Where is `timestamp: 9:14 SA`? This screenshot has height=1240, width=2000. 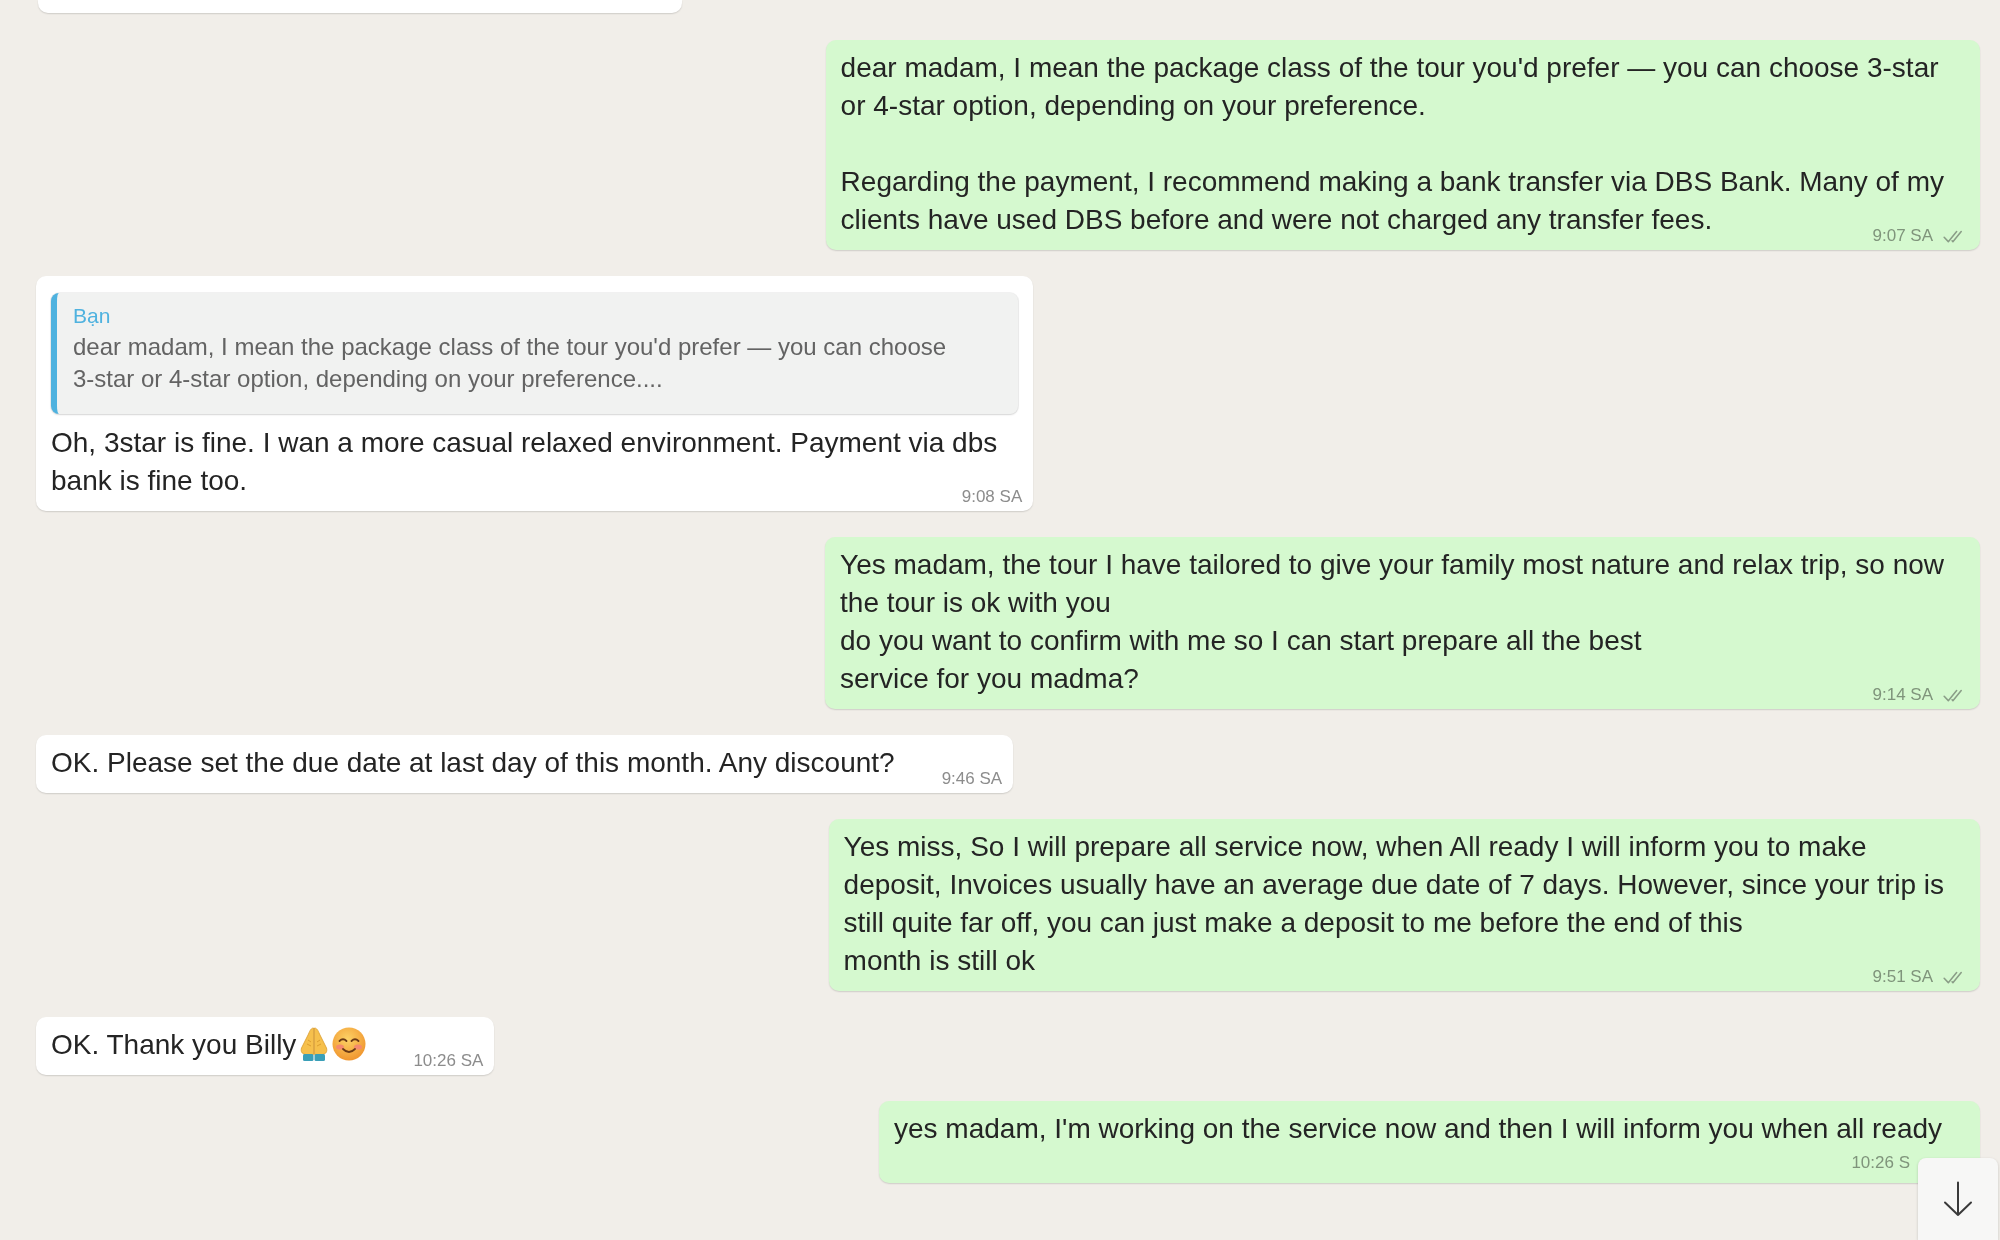
timestamp: 9:14 SA is located at coordinates (1902, 695).